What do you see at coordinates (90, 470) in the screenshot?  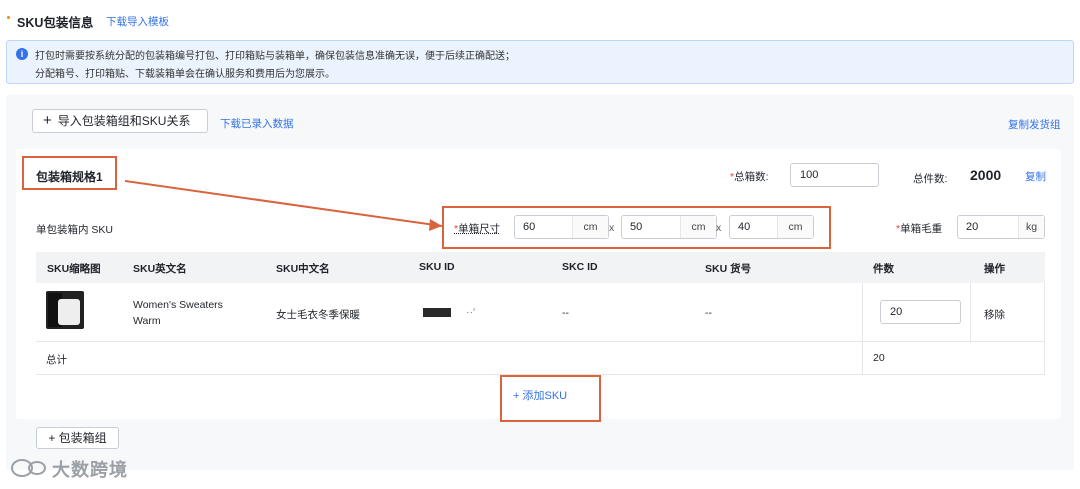 I see `watermark-logo-text: 大数跨境` at bounding box center [90, 470].